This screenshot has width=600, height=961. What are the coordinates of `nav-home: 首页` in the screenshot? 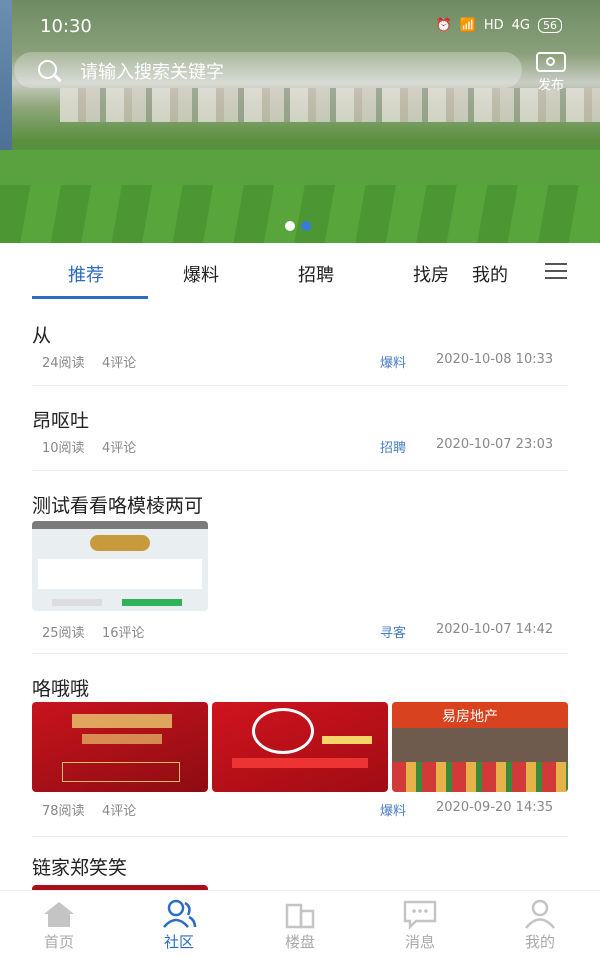 It's located at (59, 925).